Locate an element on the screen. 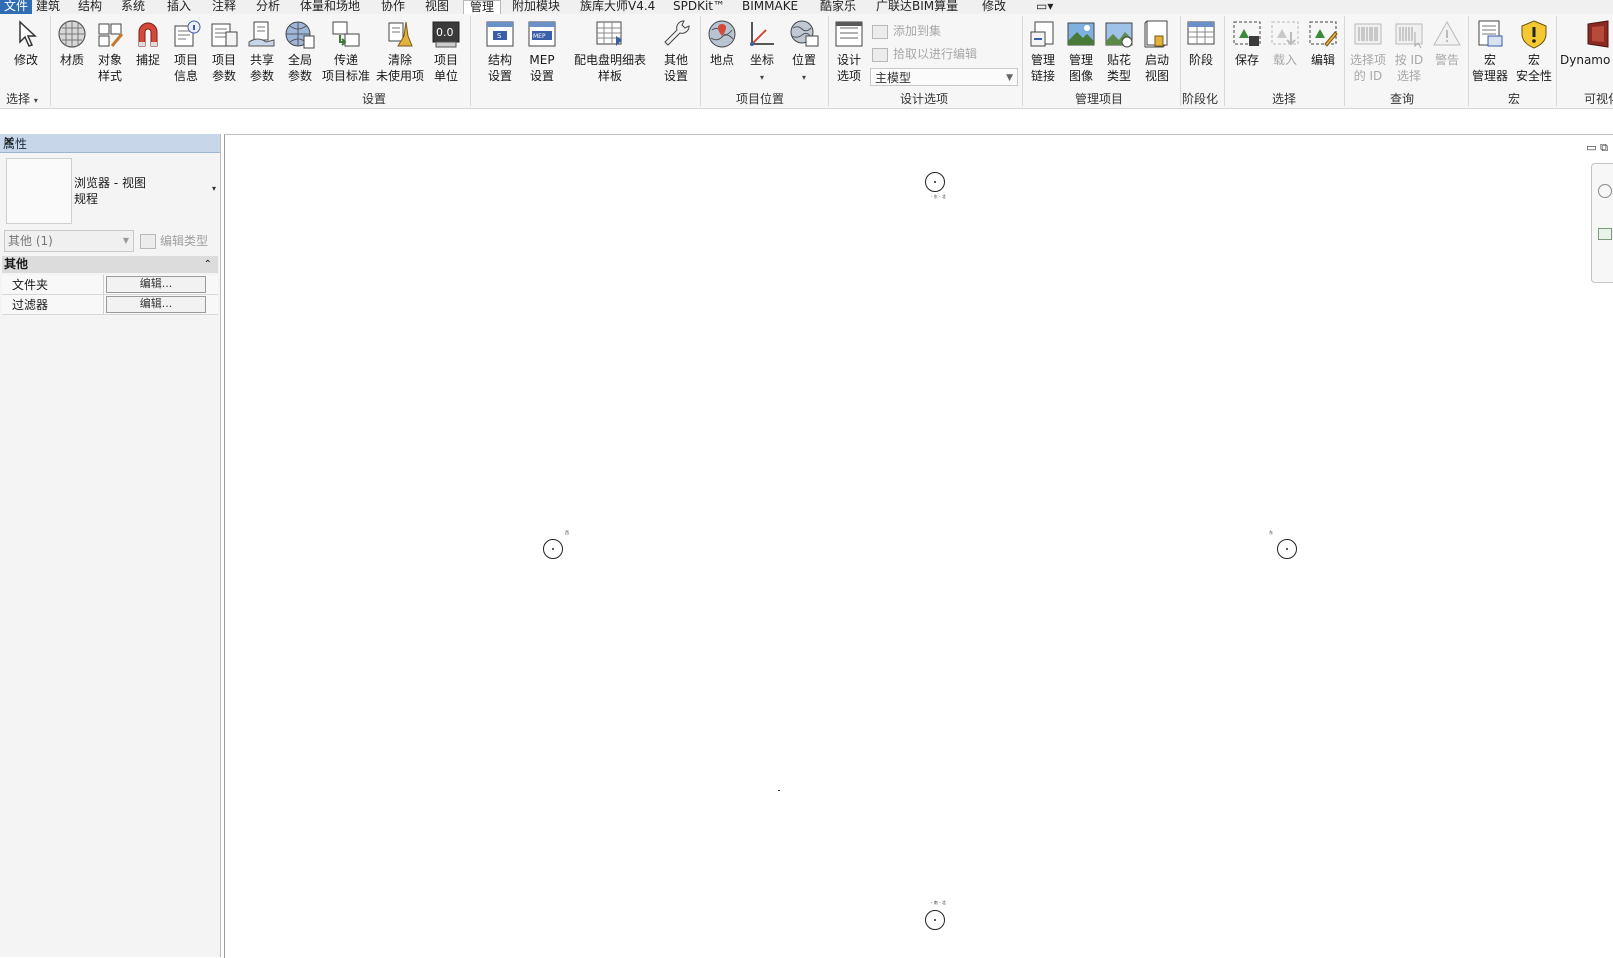 This screenshot has height=958, width=1613. position-caret: ▾ is located at coordinates (803, 77).